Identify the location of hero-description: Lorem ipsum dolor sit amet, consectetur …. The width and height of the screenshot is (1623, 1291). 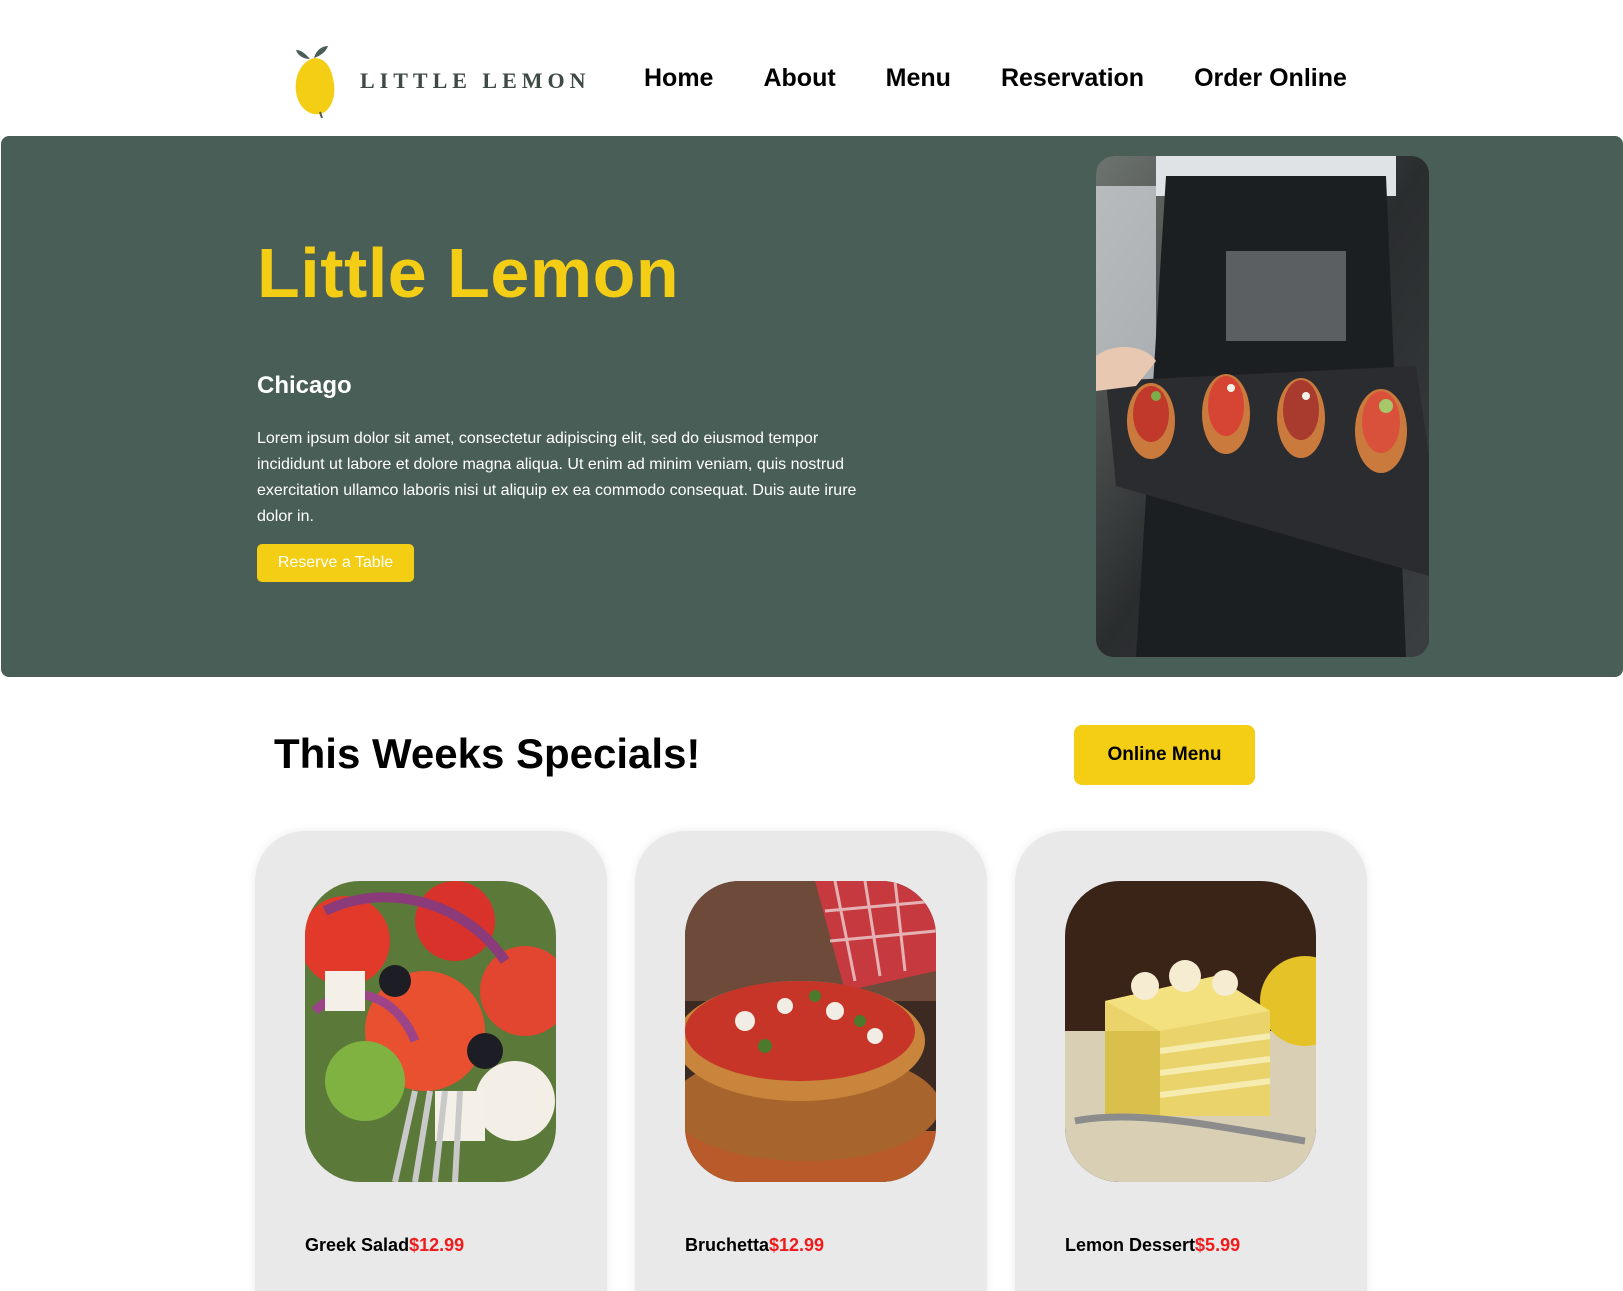
(557, 477).